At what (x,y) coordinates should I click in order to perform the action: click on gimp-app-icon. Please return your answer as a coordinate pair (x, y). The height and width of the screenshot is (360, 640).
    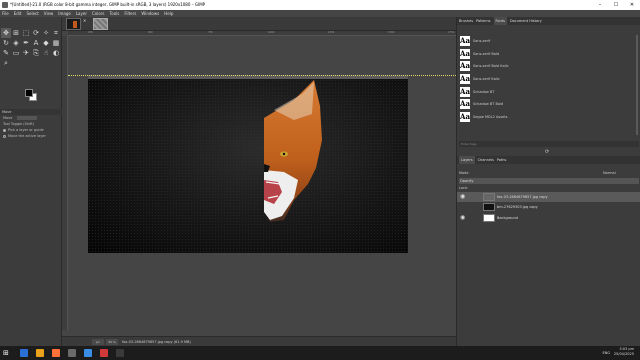
    Looking at the image, I should click on (5, 5).